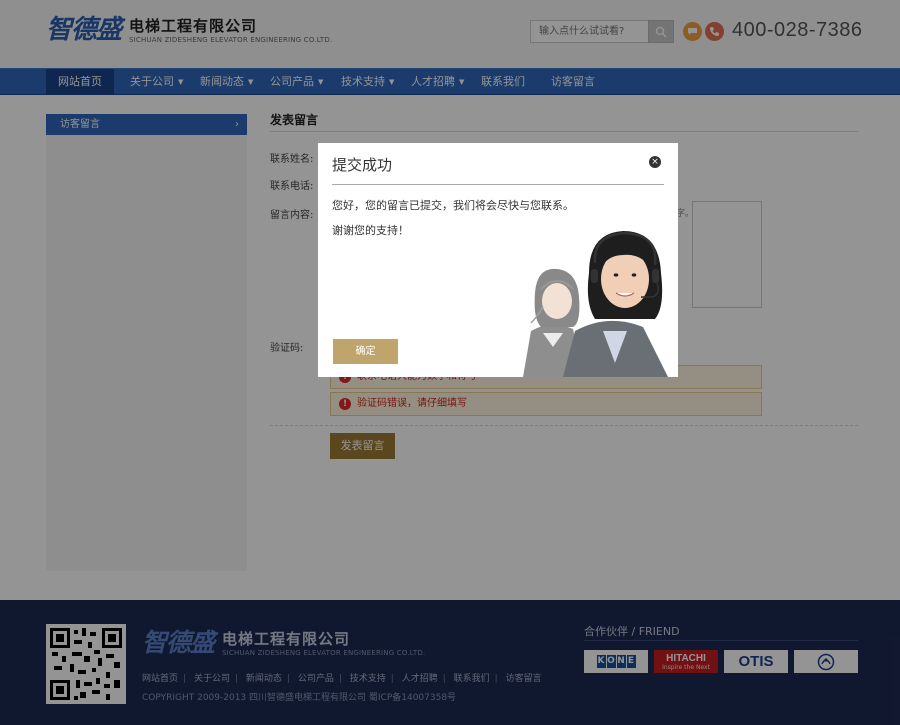 The width and height of the screenshot is (900, 725). I want to click on customer-service-illustration, so click(595, 304).